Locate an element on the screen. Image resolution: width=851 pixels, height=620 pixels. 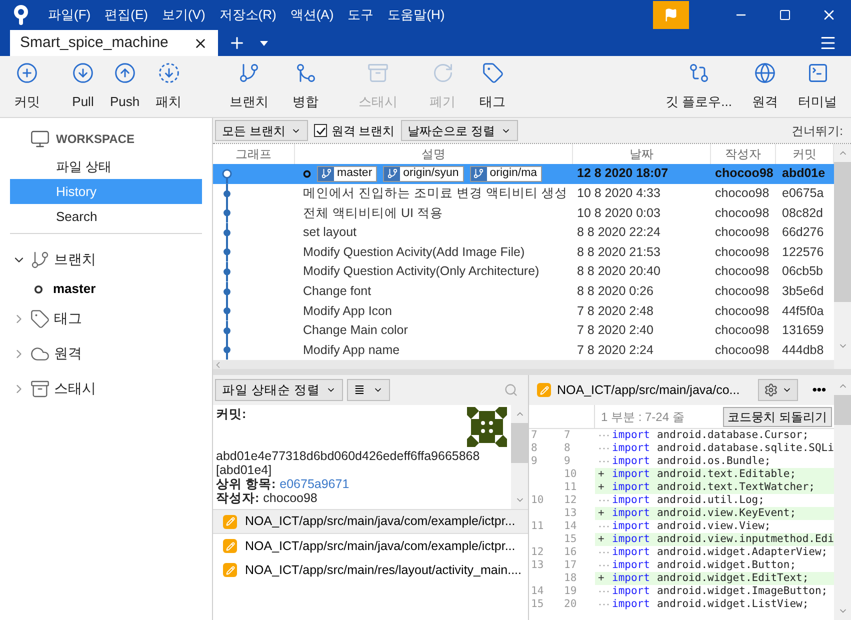
menu-item: 편집(E) is located at coordinates (126, 15).